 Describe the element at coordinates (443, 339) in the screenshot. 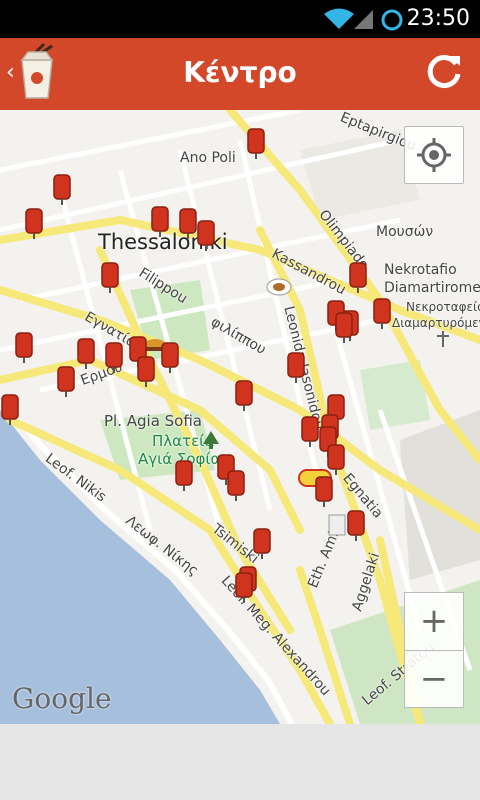

I see `church-icon` at that location.